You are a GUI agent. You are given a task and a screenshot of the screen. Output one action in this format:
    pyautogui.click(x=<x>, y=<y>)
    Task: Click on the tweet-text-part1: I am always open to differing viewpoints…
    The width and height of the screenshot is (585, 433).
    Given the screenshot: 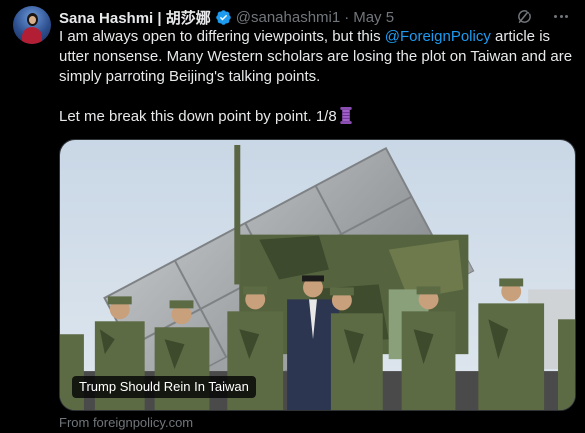 What is the action you would take?
    pyautogui.click(x=222, y=36)
    